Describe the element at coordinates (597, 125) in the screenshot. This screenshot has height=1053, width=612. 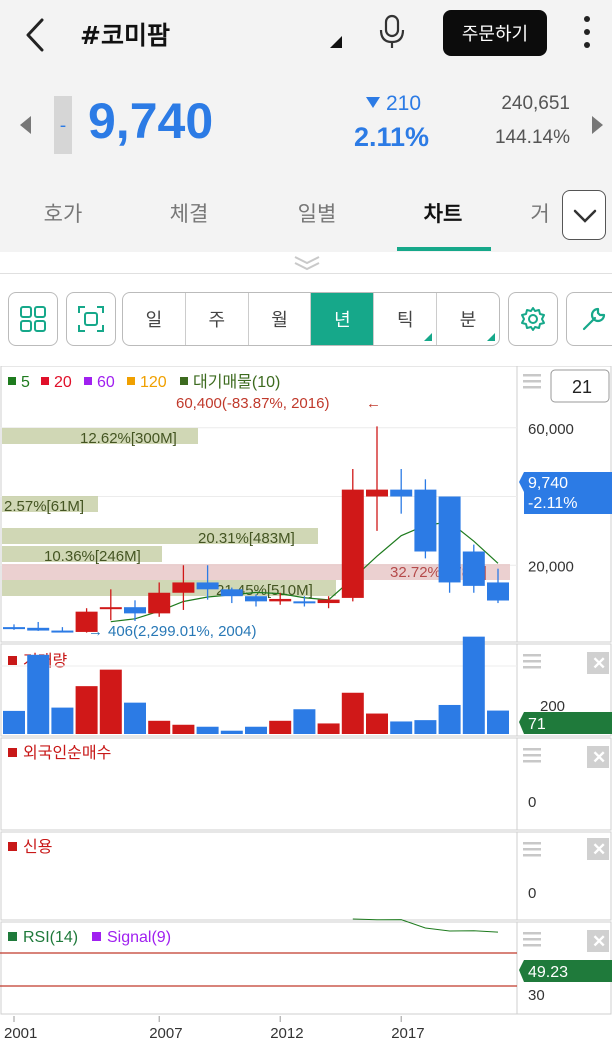
I see `next-stock-icon` at that location.